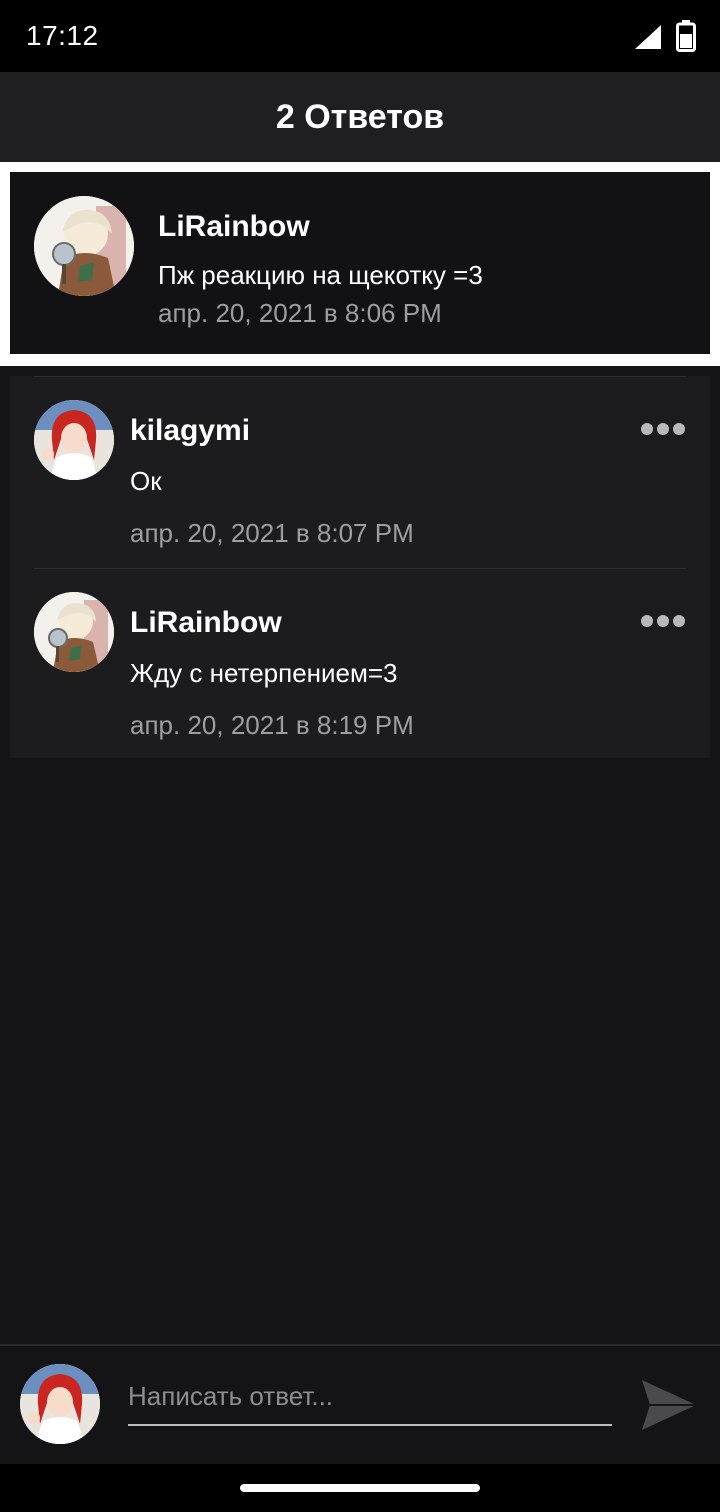 This screenshot has height=1512, width=720. What do you see at coordinates (146, 481) in the screenshot?
I see `reply-text: Ок` at bounding box center [146, 481].